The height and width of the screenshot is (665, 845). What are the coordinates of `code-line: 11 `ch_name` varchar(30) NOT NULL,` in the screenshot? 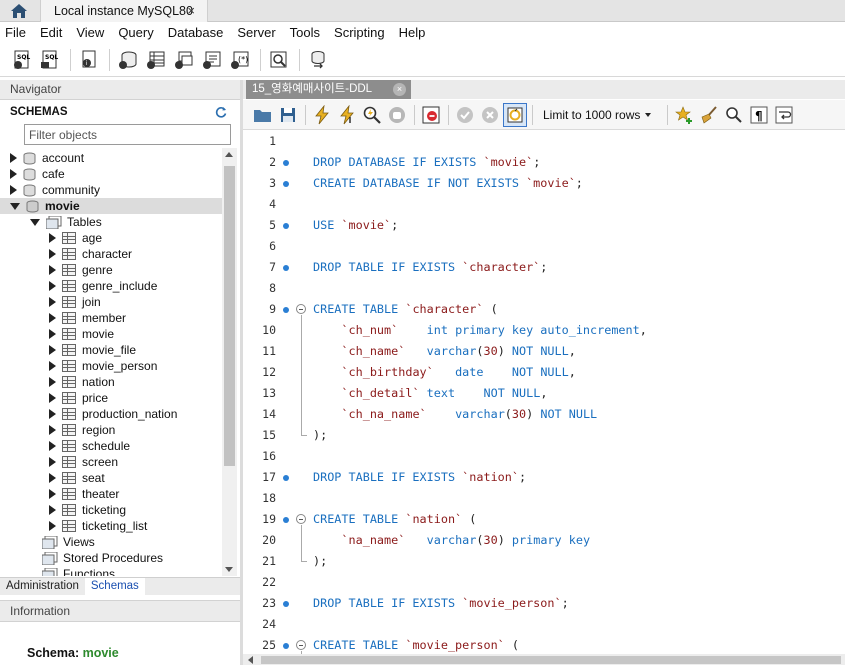 It's located at (544, 351).